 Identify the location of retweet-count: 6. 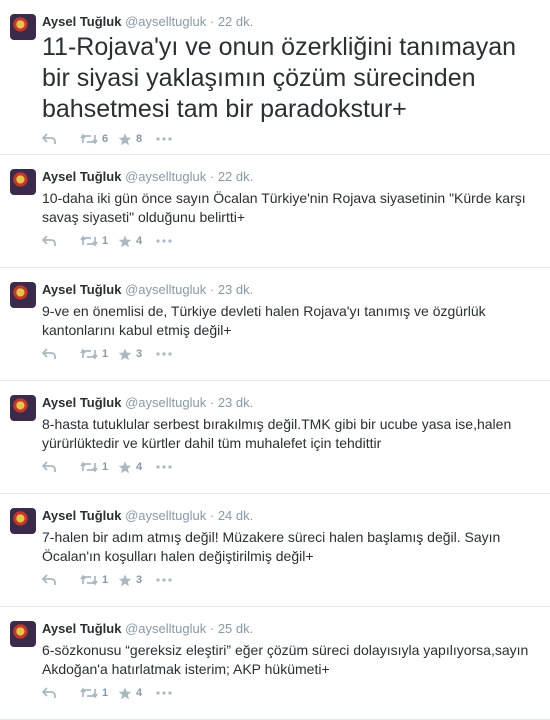
(105, 139).